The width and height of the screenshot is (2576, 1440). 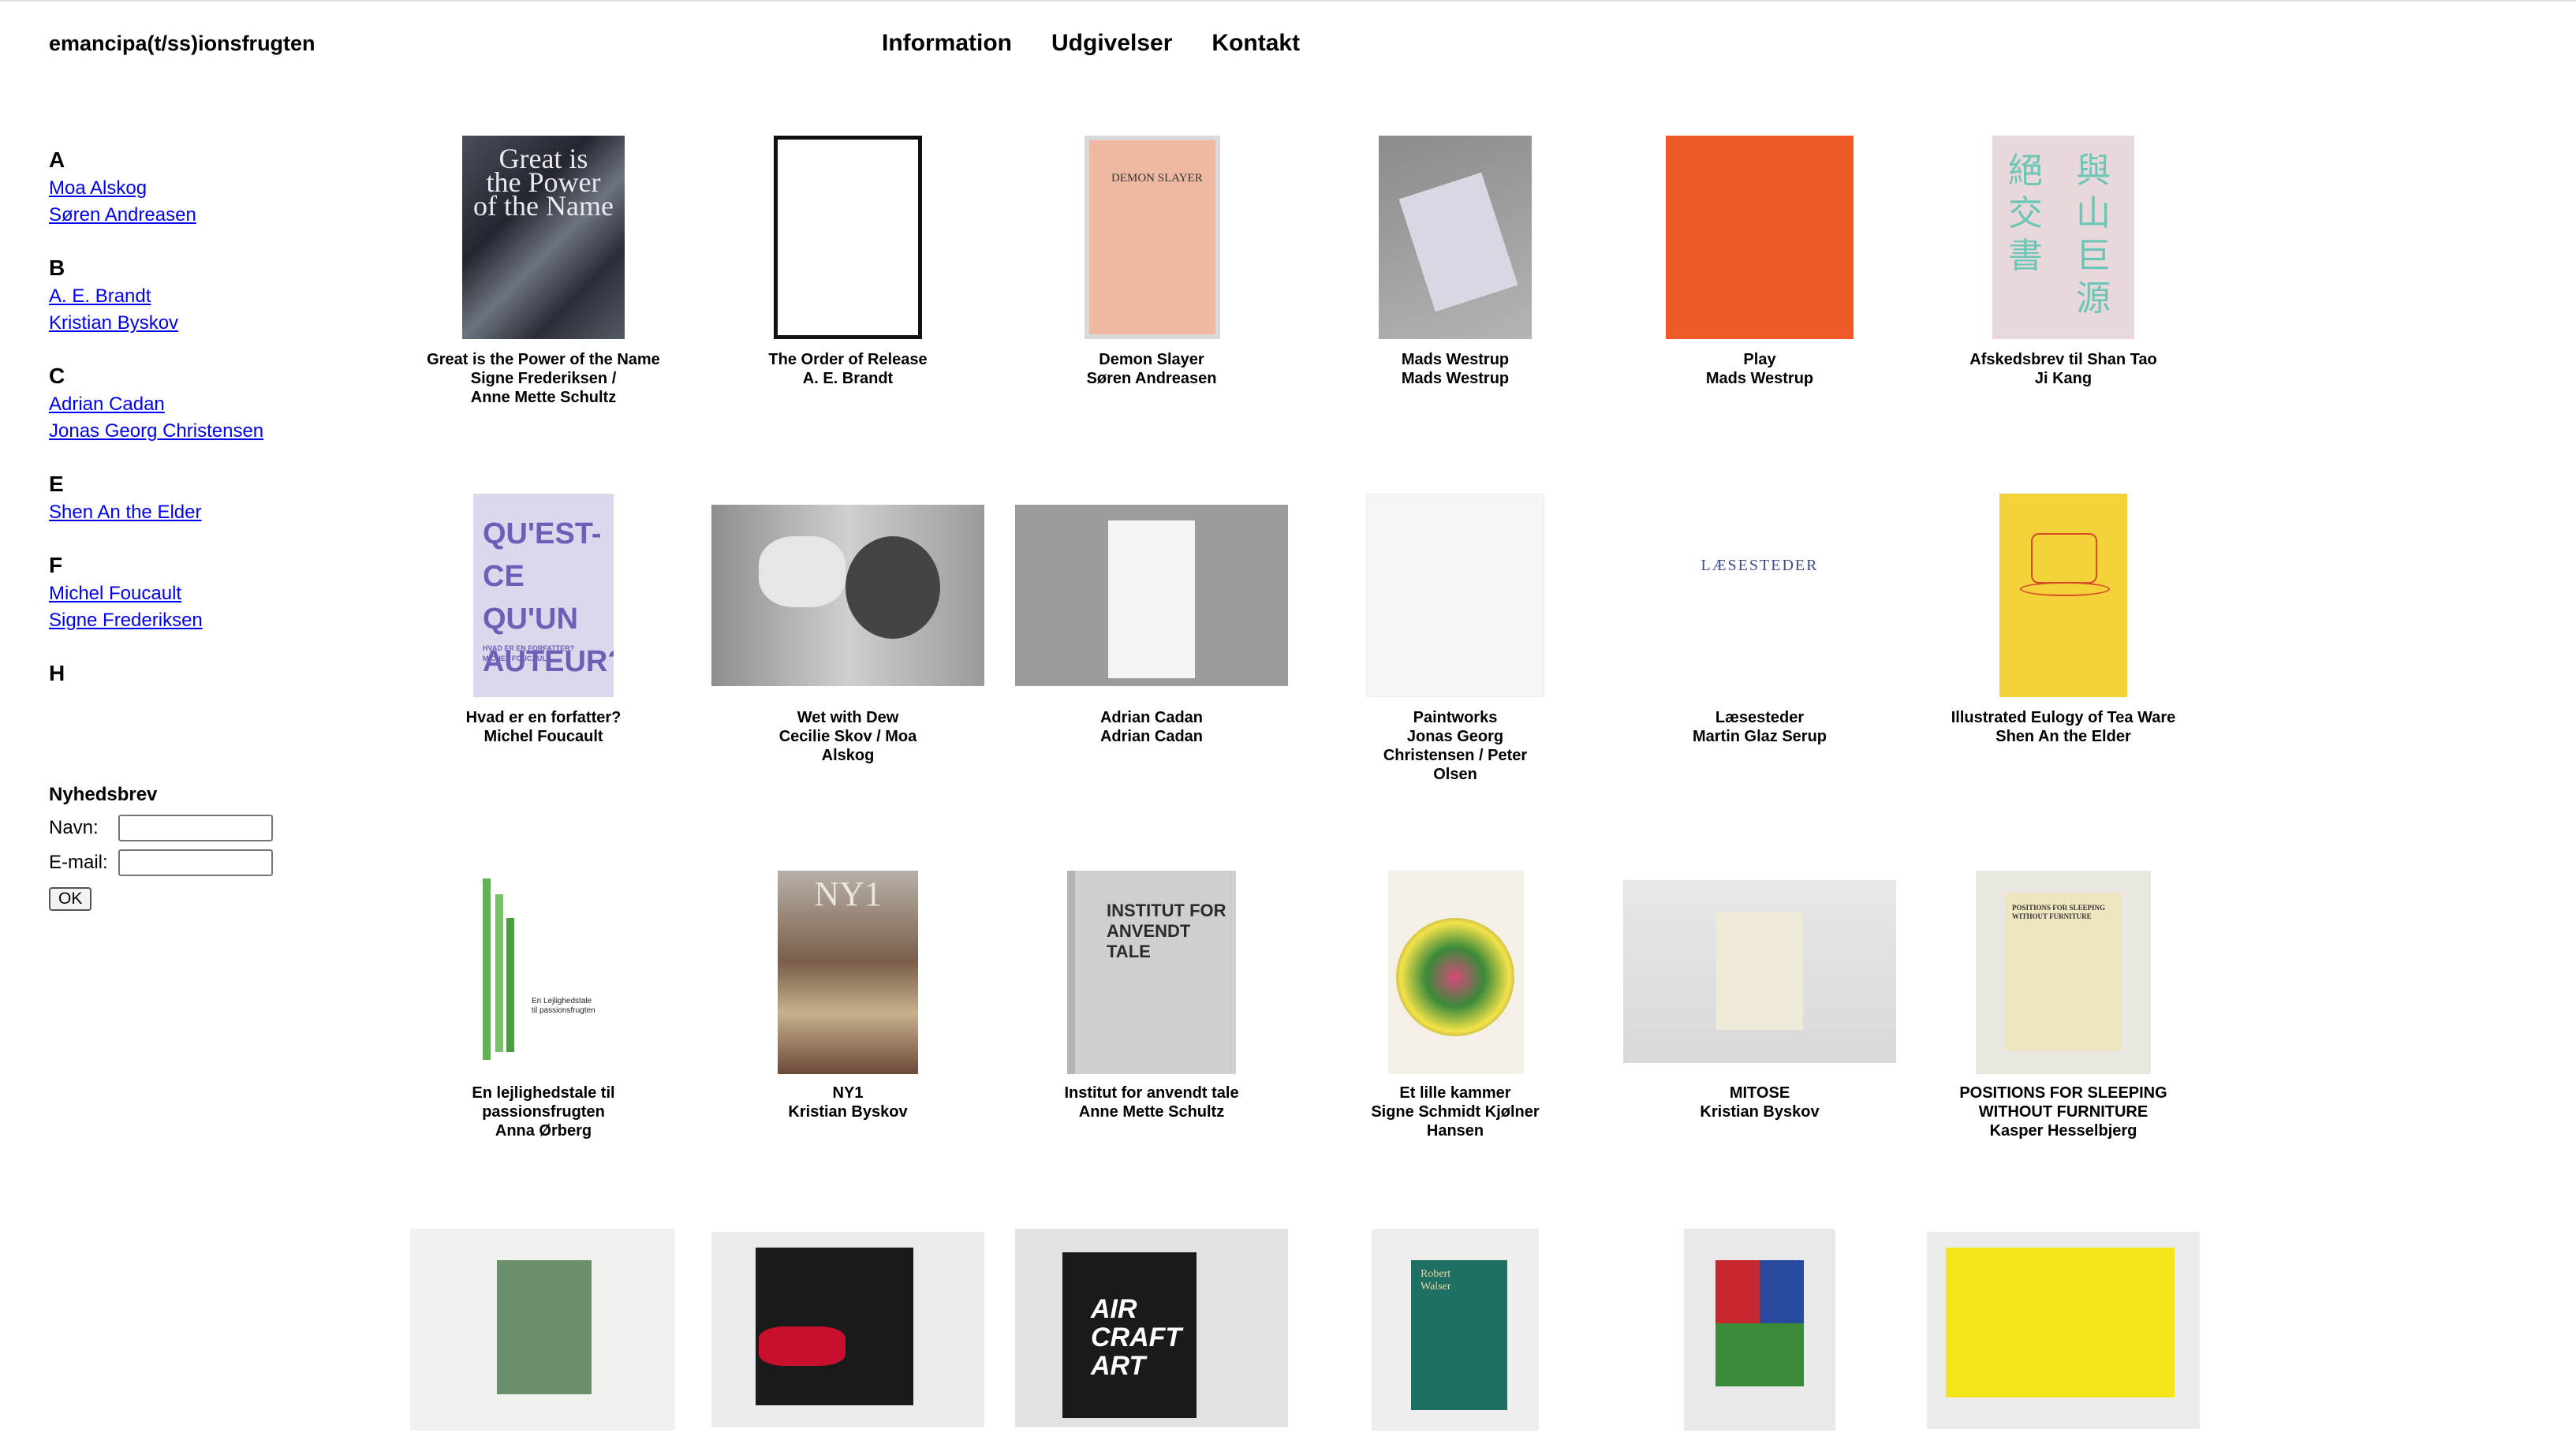 I want to click on cover-text: INSTITUT FOR ANVENDT TALE, so click(x=1166, y=931).